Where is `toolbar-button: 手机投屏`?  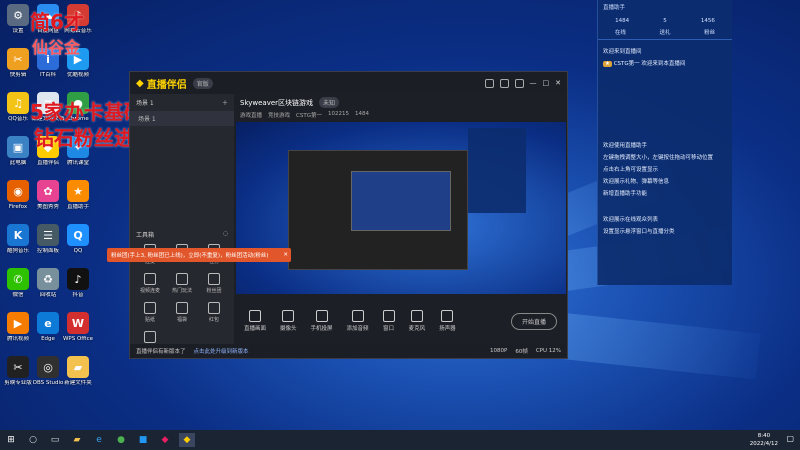
toolbar-button: 手机投屏 is located at coordinates (322, 321).